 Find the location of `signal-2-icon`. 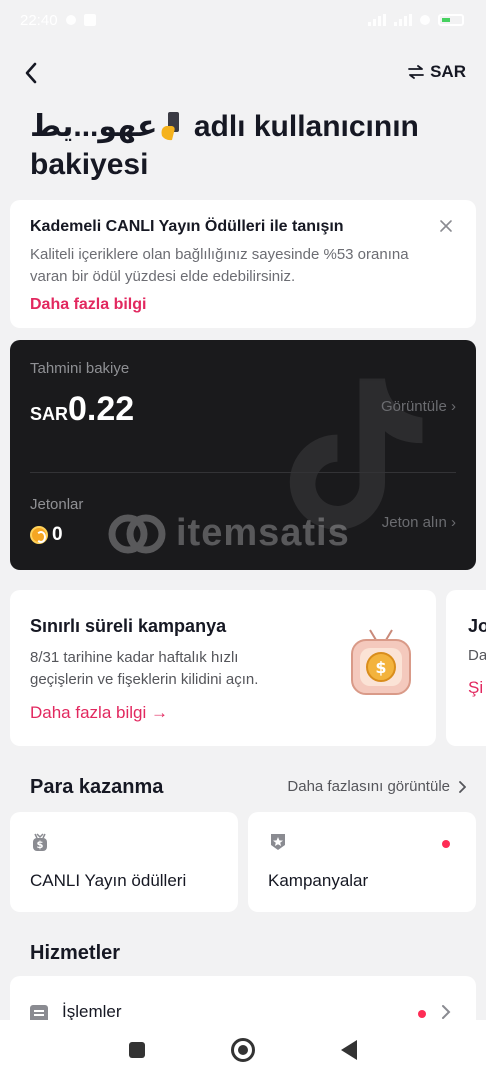

signal-2-icon is located at coordinates (403, 20).